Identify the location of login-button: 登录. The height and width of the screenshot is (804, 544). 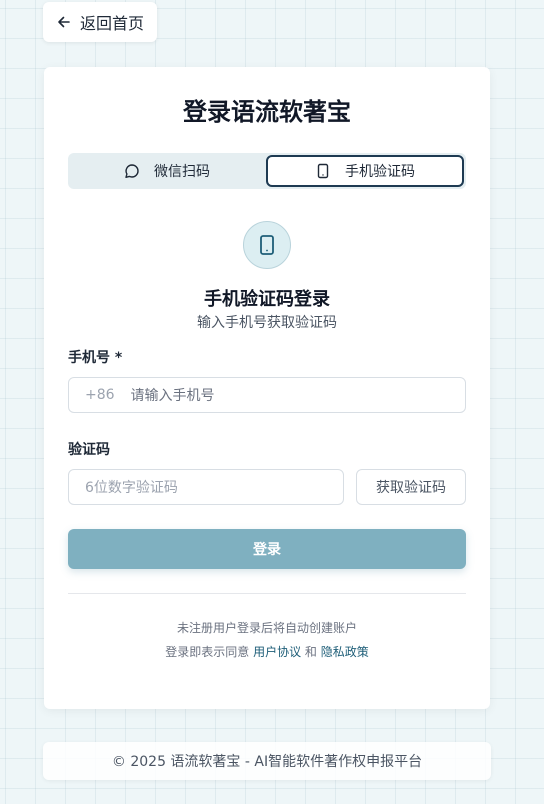
(267, 549).